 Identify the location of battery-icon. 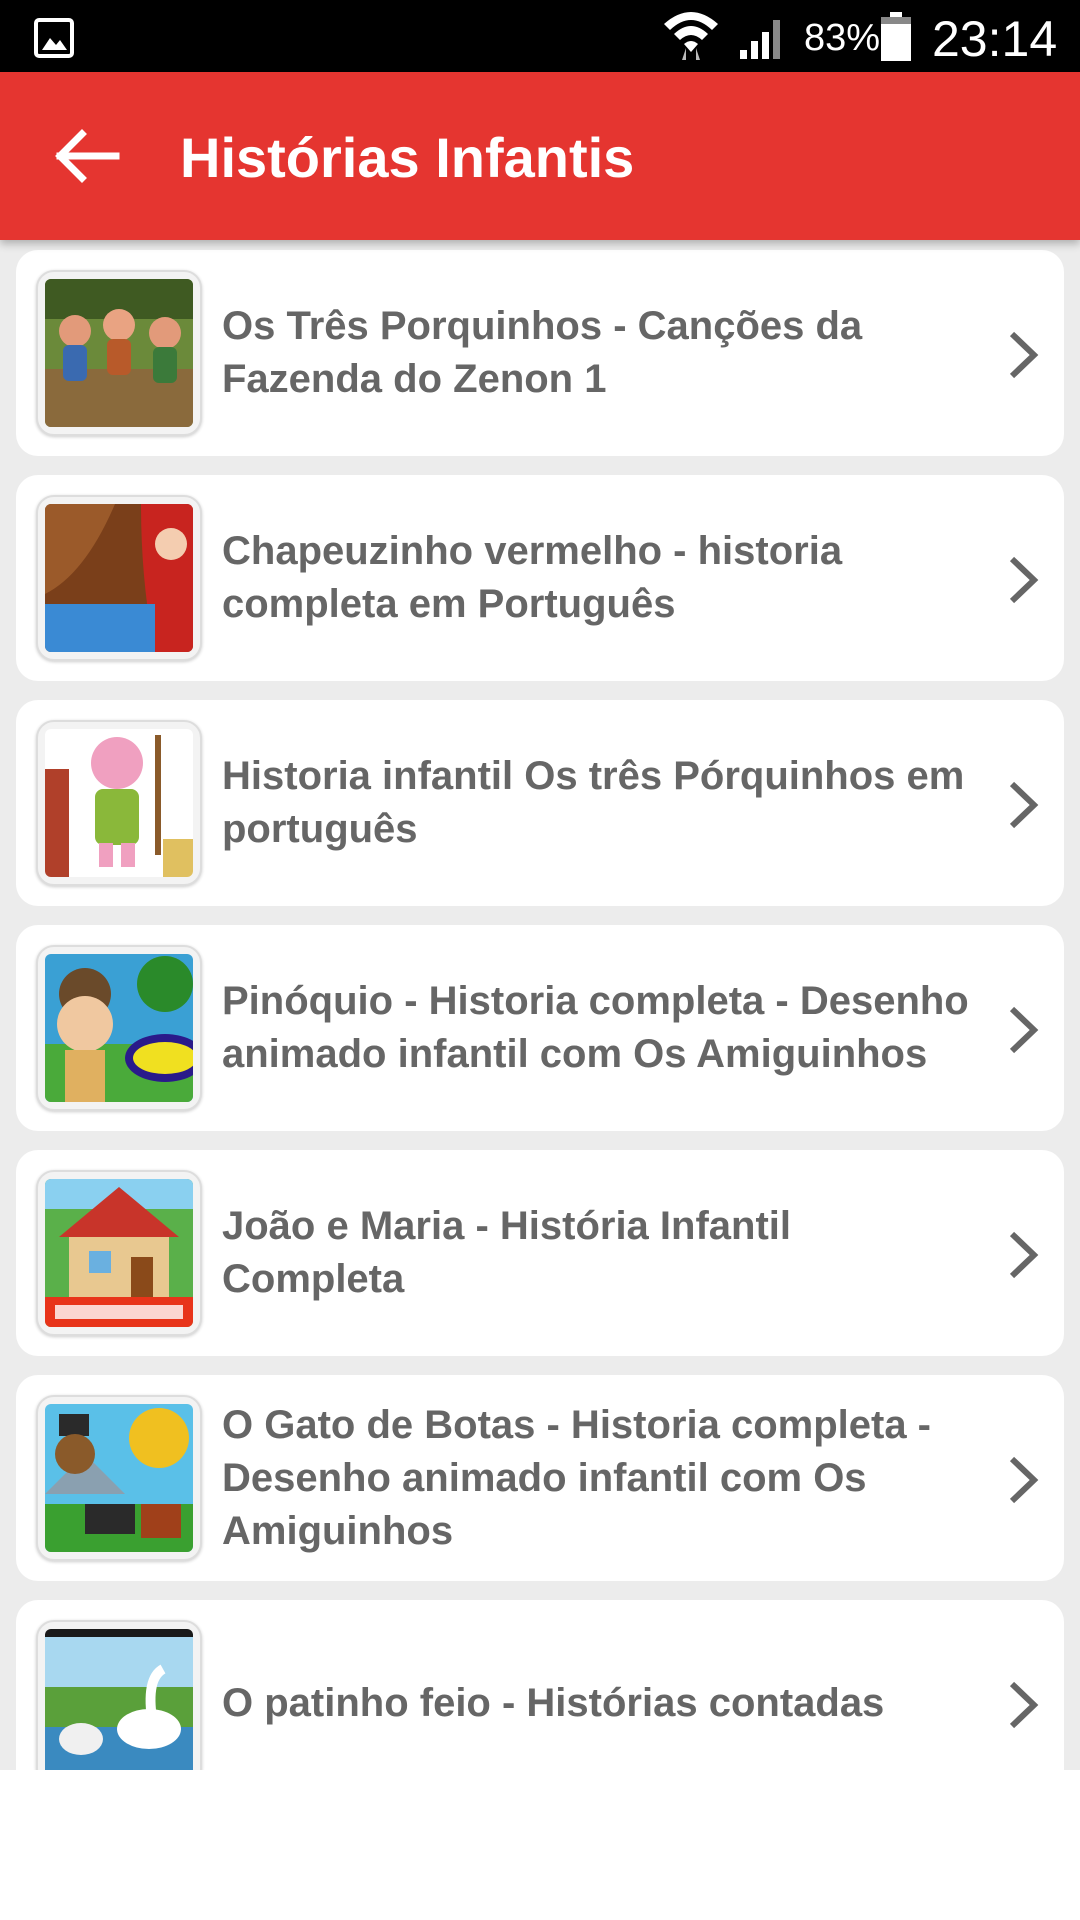
(896, 36).